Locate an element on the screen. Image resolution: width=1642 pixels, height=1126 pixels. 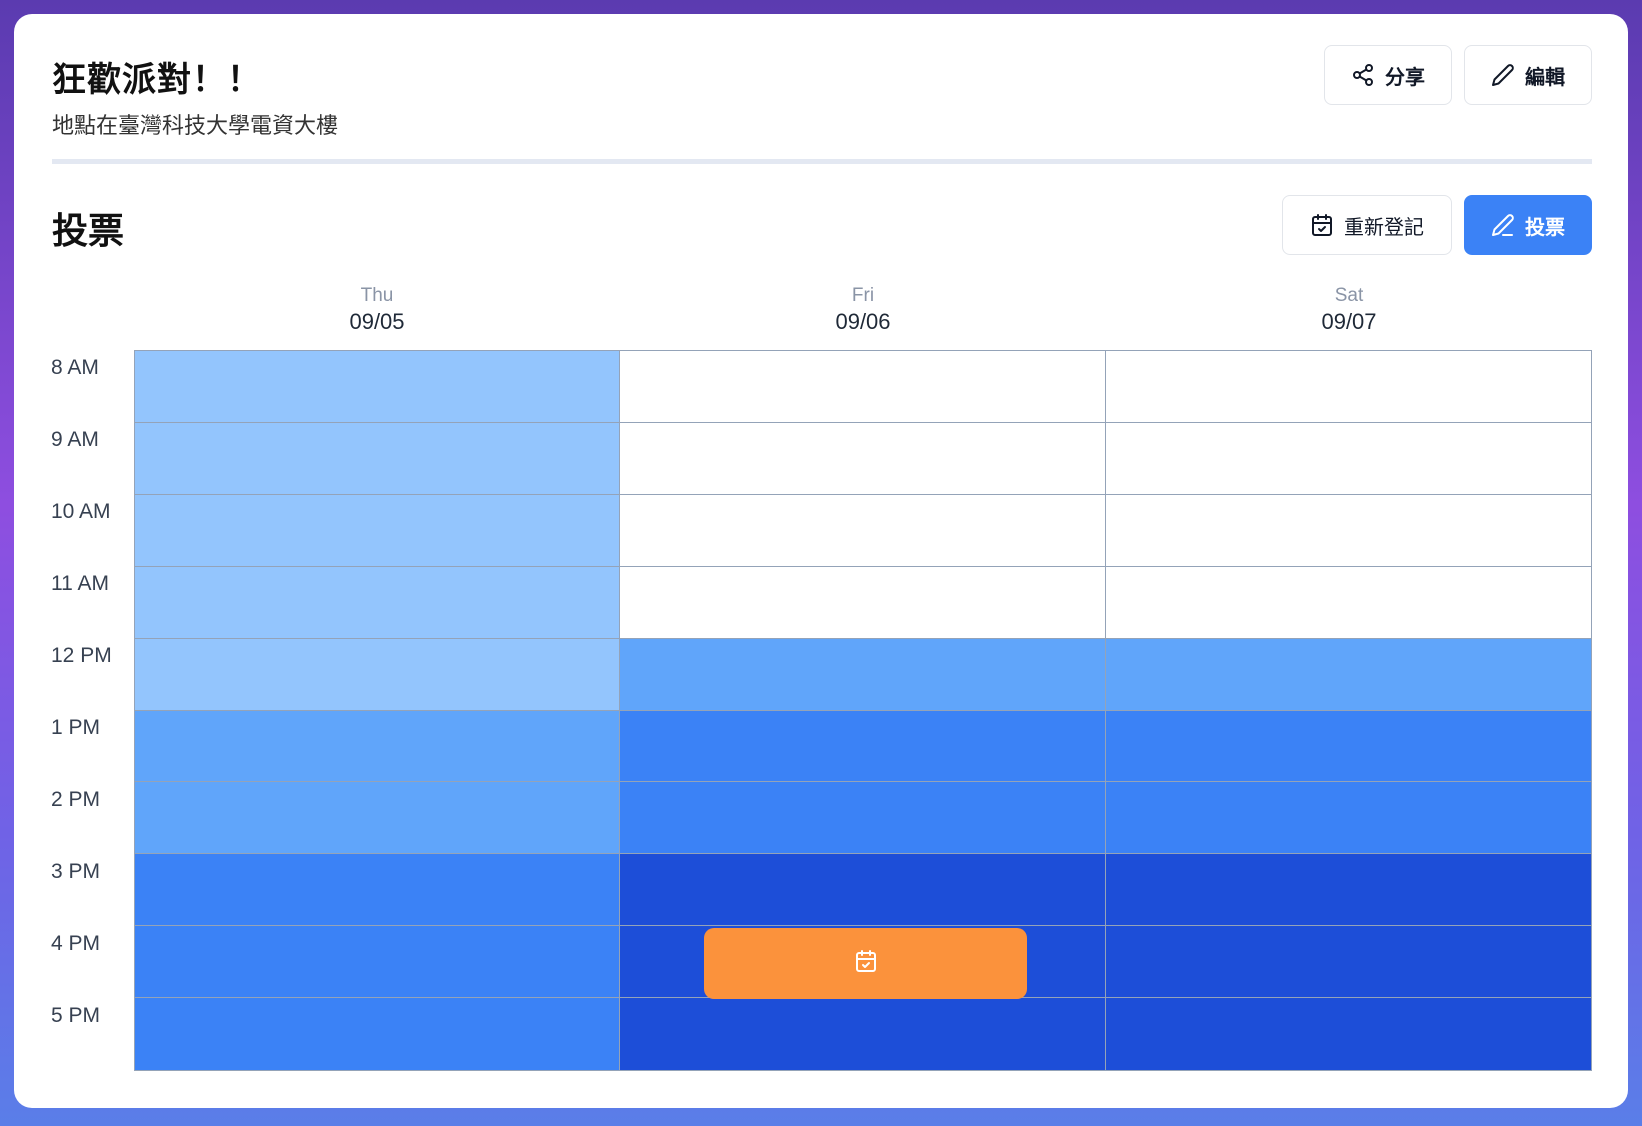
time-slot-thu-12pm is located at coordinates (378, 674).